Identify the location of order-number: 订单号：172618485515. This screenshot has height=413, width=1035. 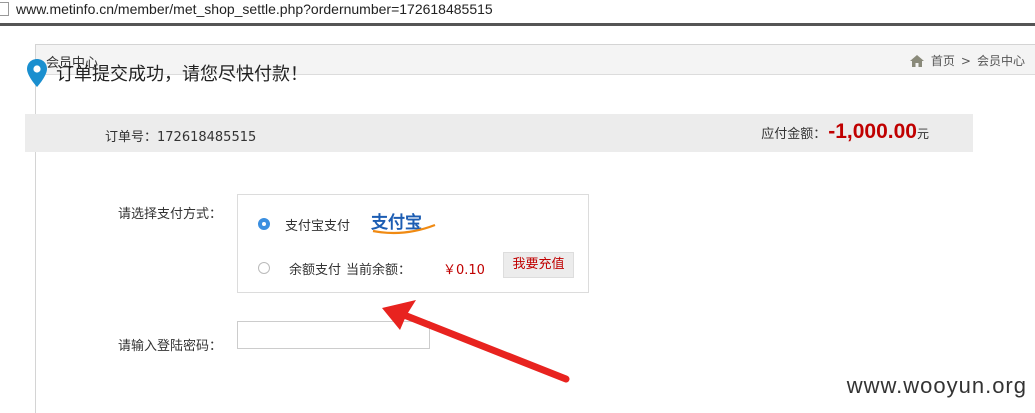
(180, 135).